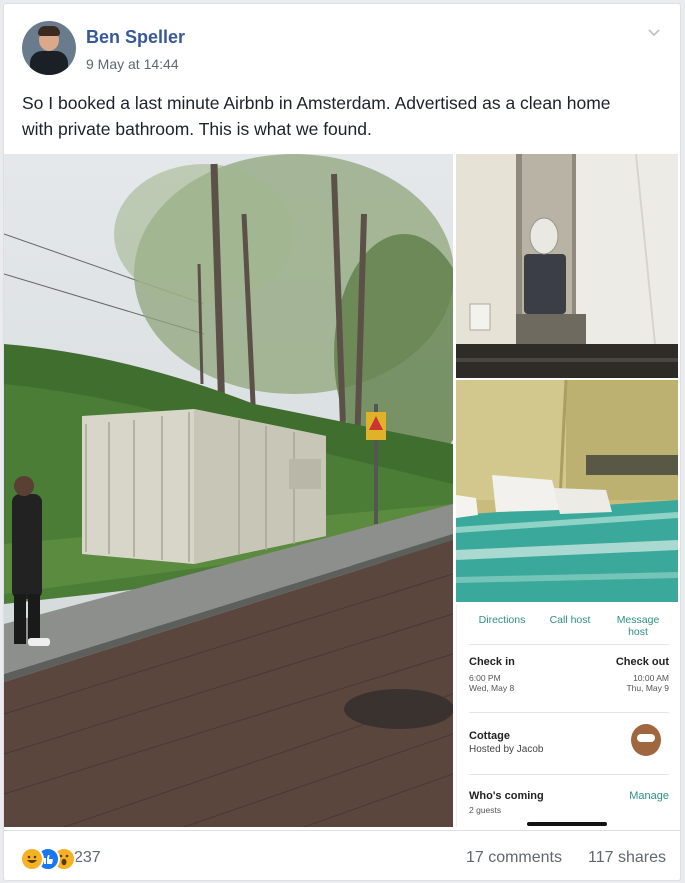 The image size is (685, 883). What do you see at coordinates (651, 678) in the screenshot?
I see `check-out-time: 10:00 AM` at bounding box center [651, 678].